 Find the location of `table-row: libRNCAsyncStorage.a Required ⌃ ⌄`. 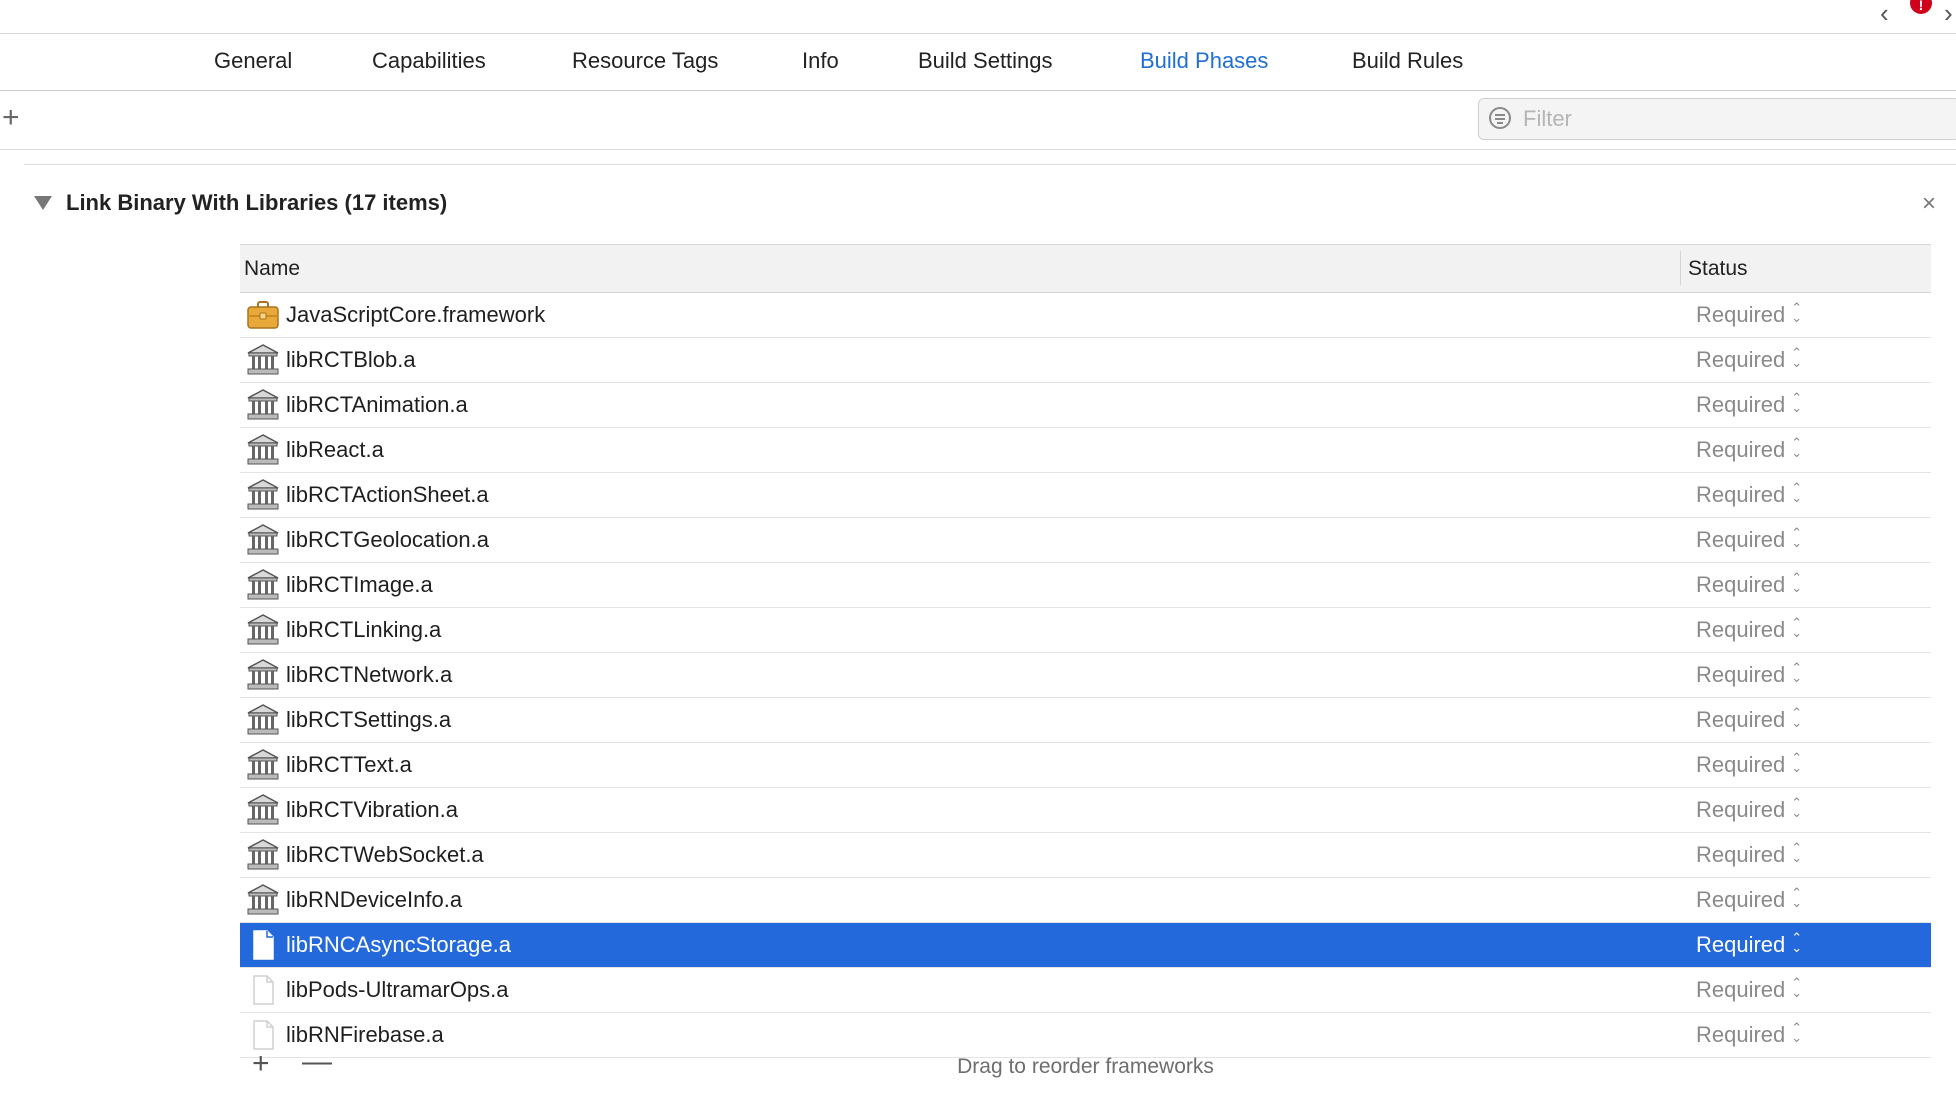

table-row: libRNCAsyncStorage.a Required ⌃ ⌄ is located at coordinates (1085, 945).